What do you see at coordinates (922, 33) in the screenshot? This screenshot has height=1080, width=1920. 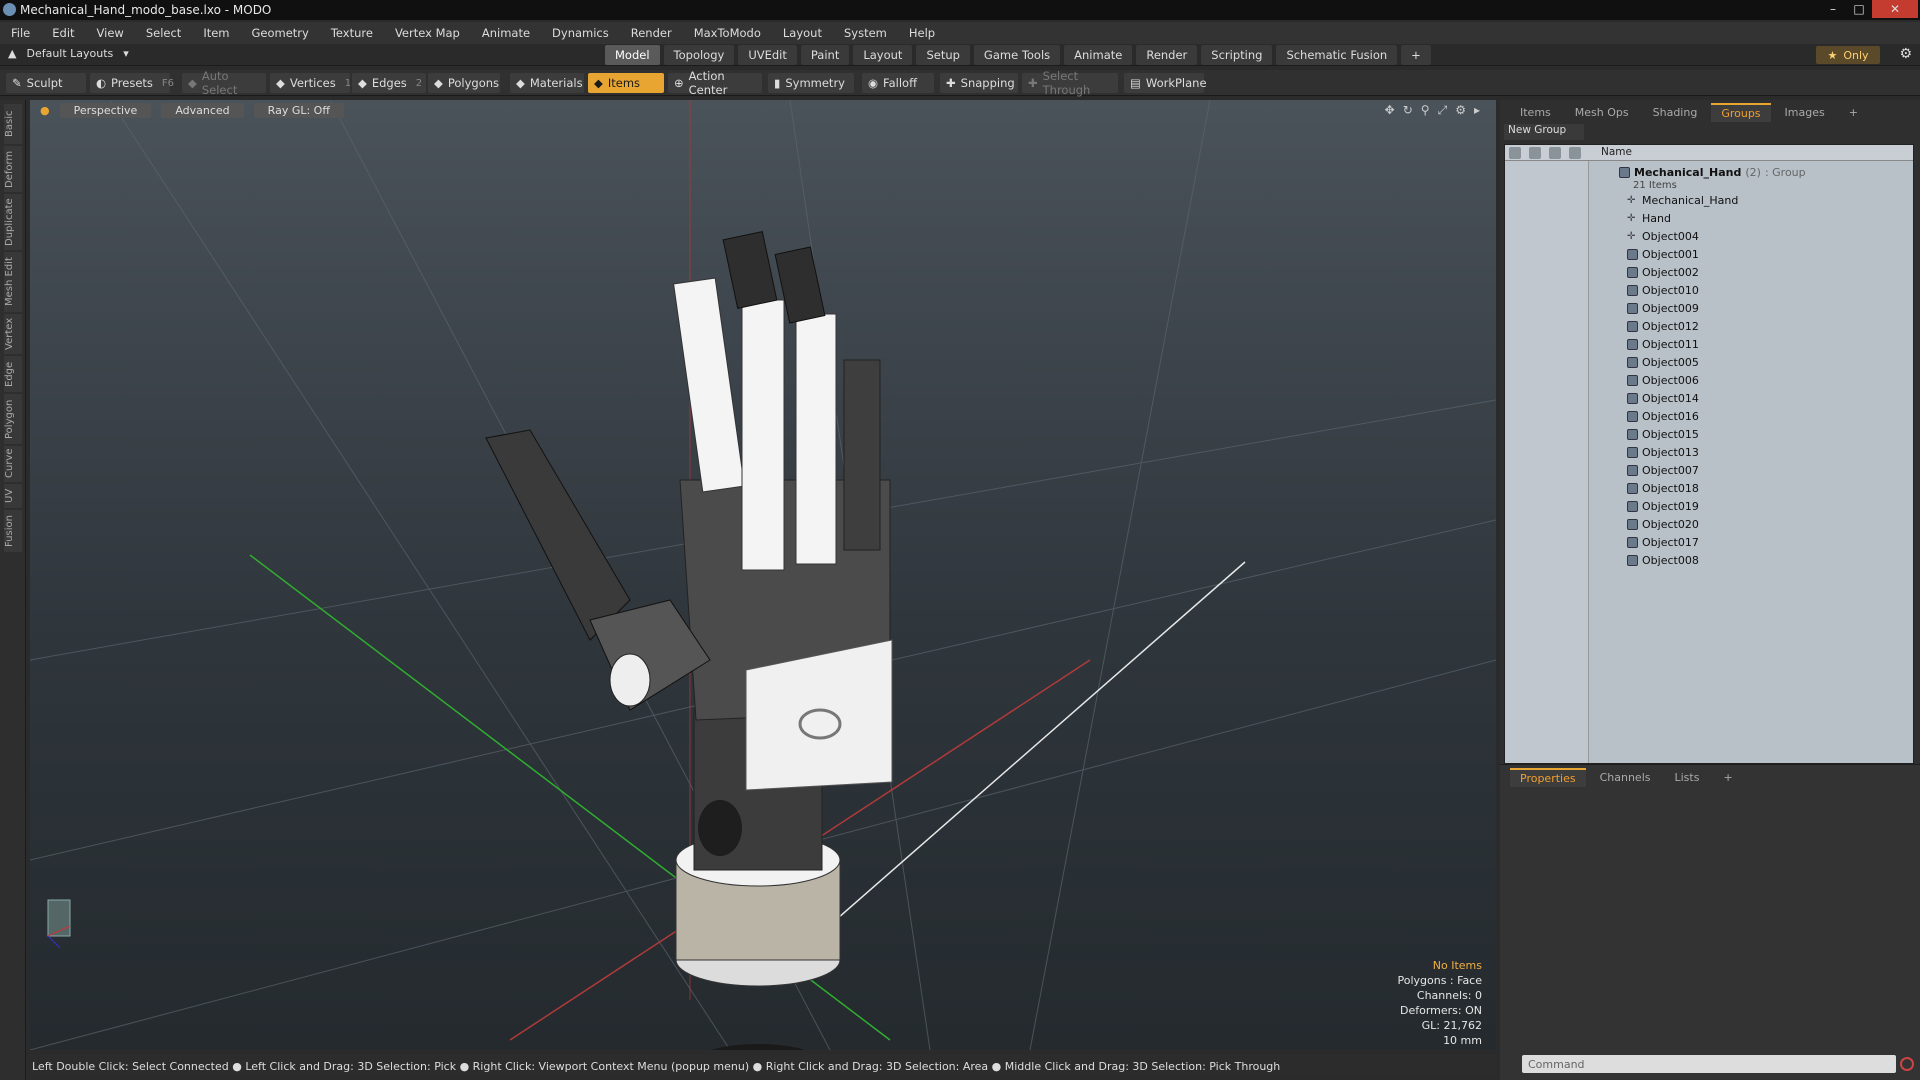 I see `menu-help: Help` at bounding box center [922, 33].